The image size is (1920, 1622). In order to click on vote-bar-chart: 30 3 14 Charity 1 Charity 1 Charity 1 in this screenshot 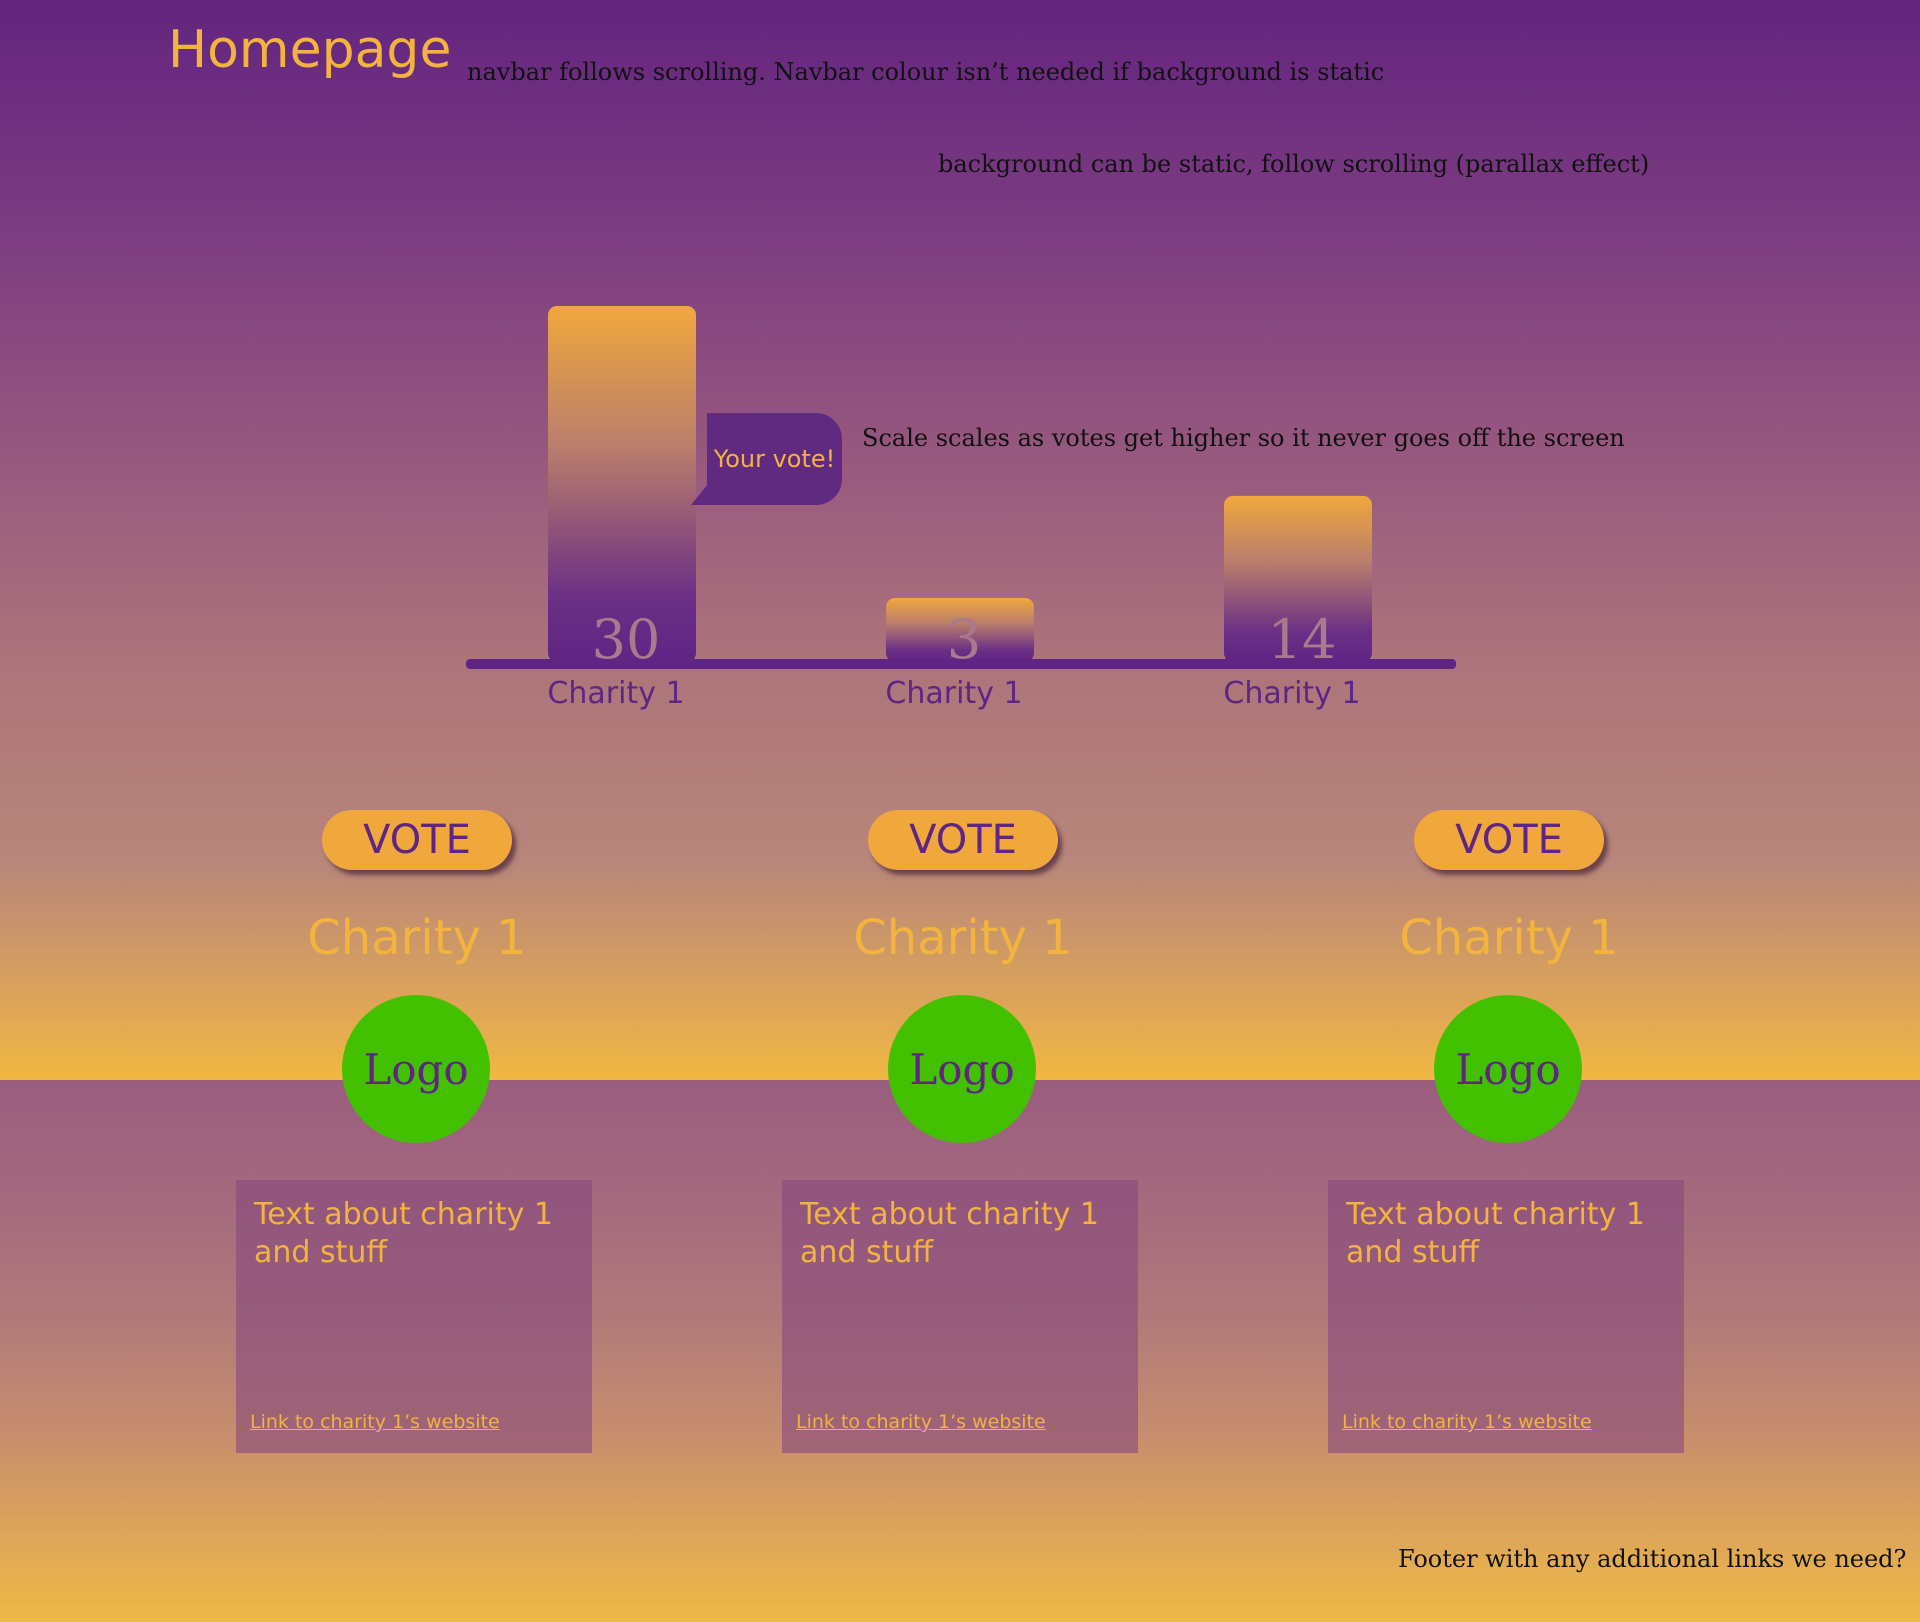, I will do `click(961, 508)`.